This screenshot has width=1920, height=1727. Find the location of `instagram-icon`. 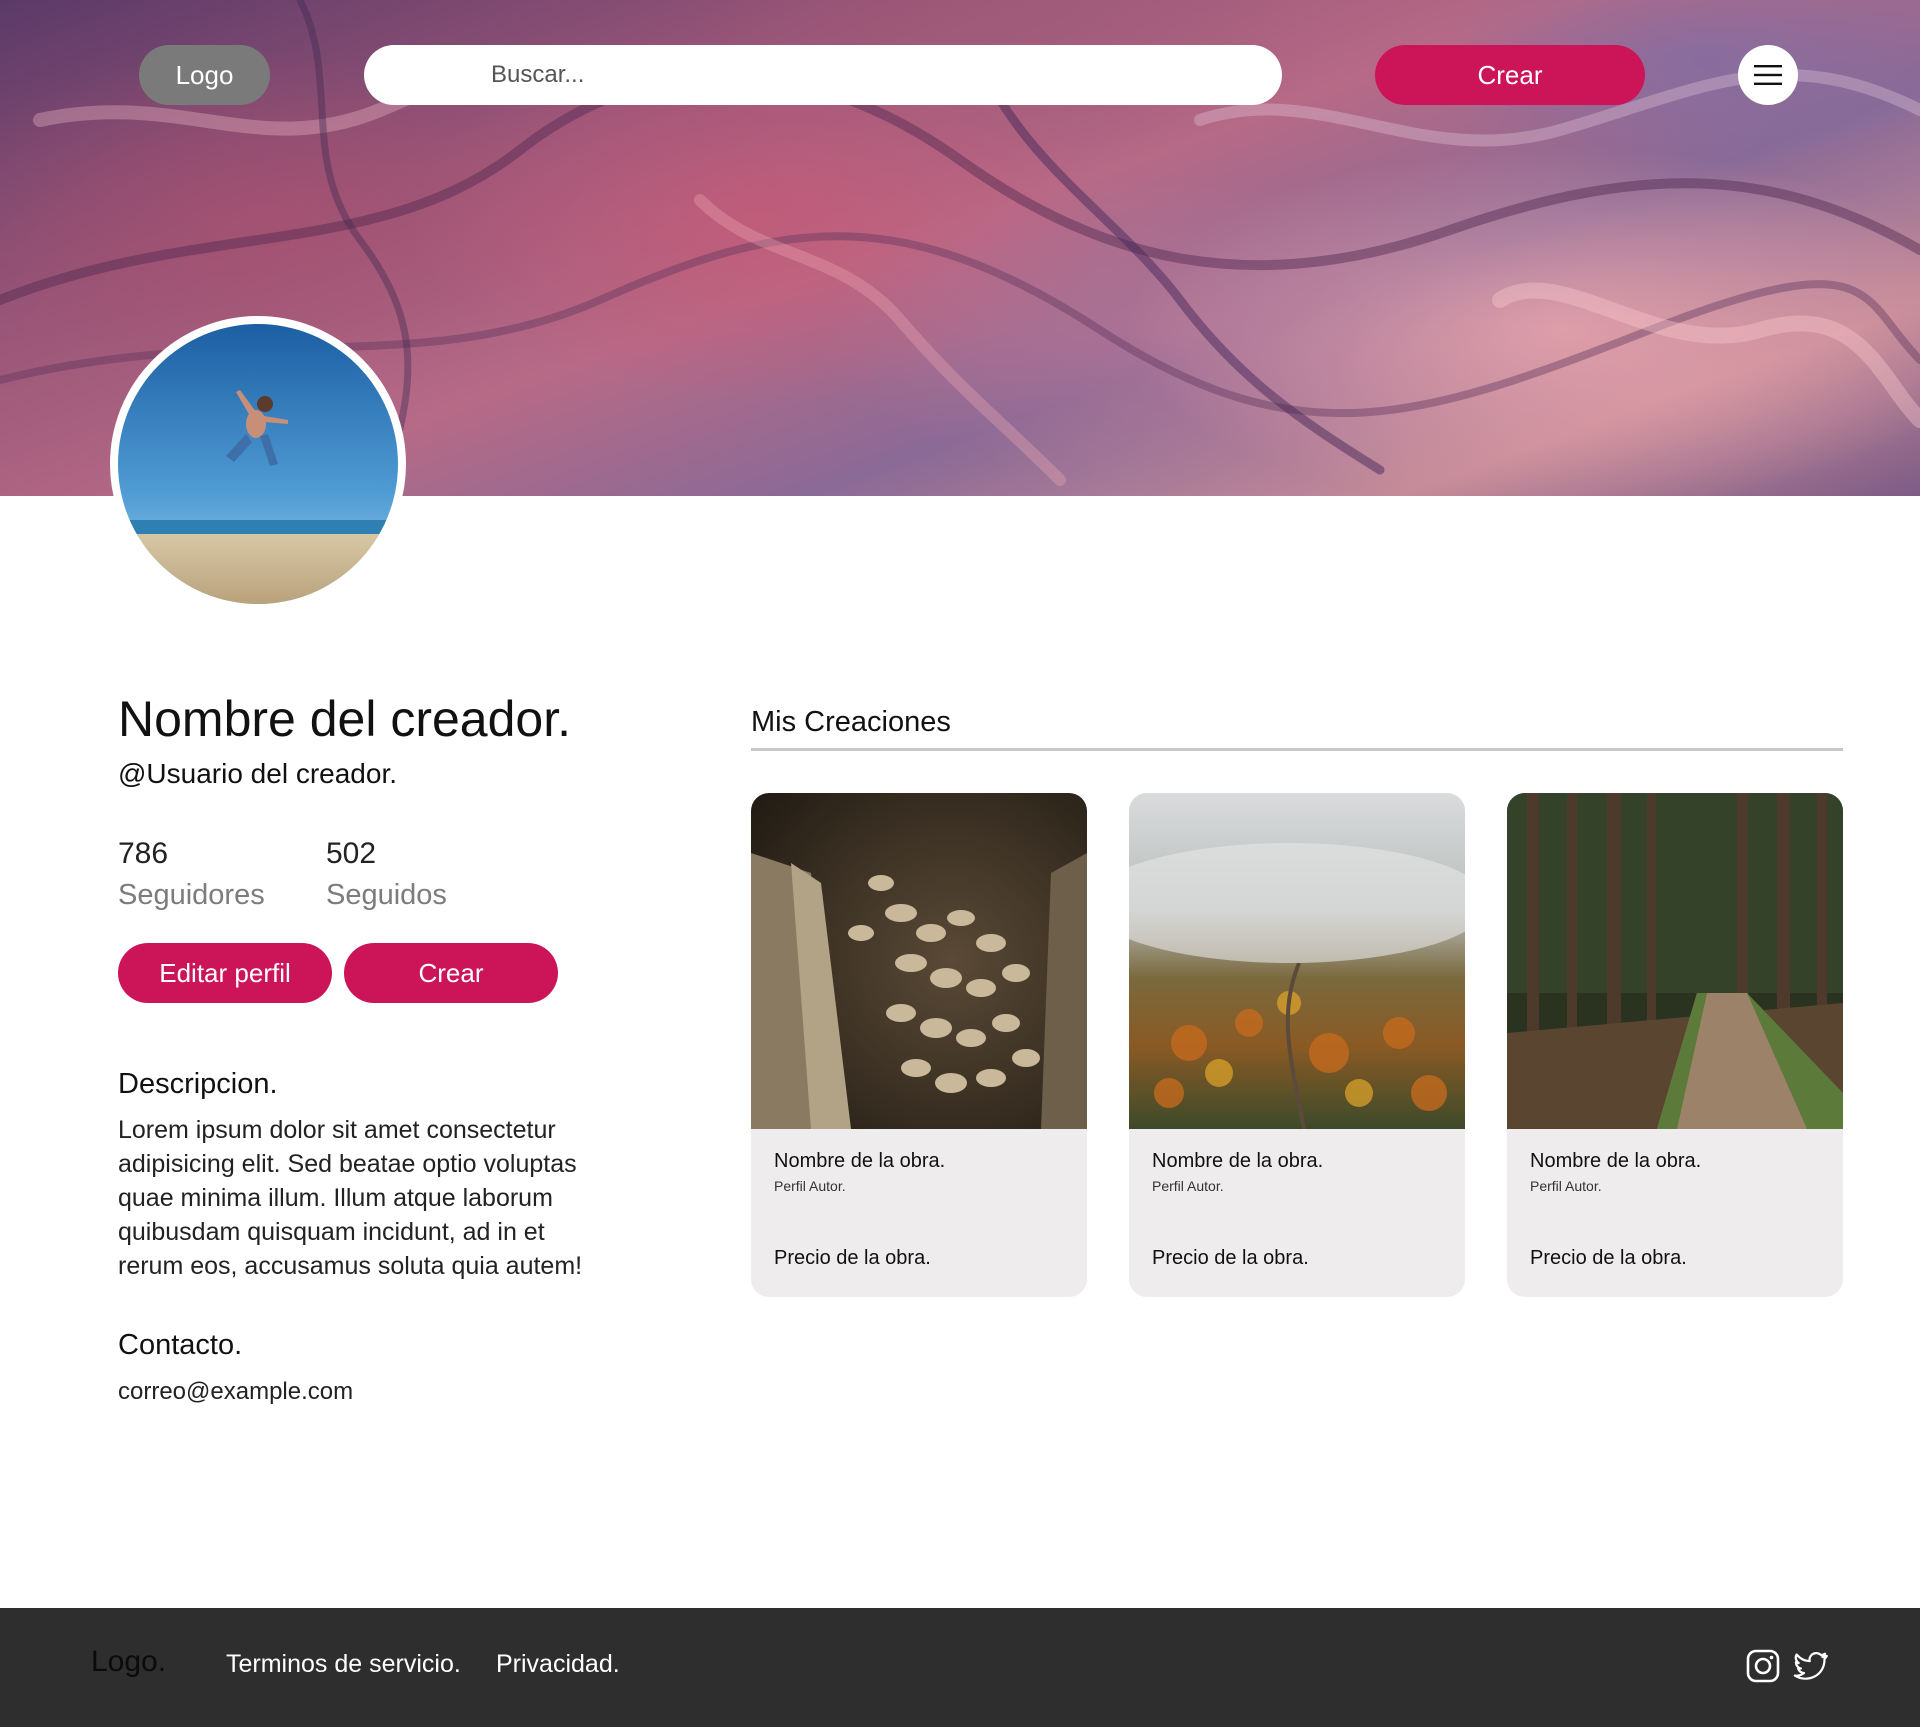

instagram-icon is located at coordinates (1763, 1666).